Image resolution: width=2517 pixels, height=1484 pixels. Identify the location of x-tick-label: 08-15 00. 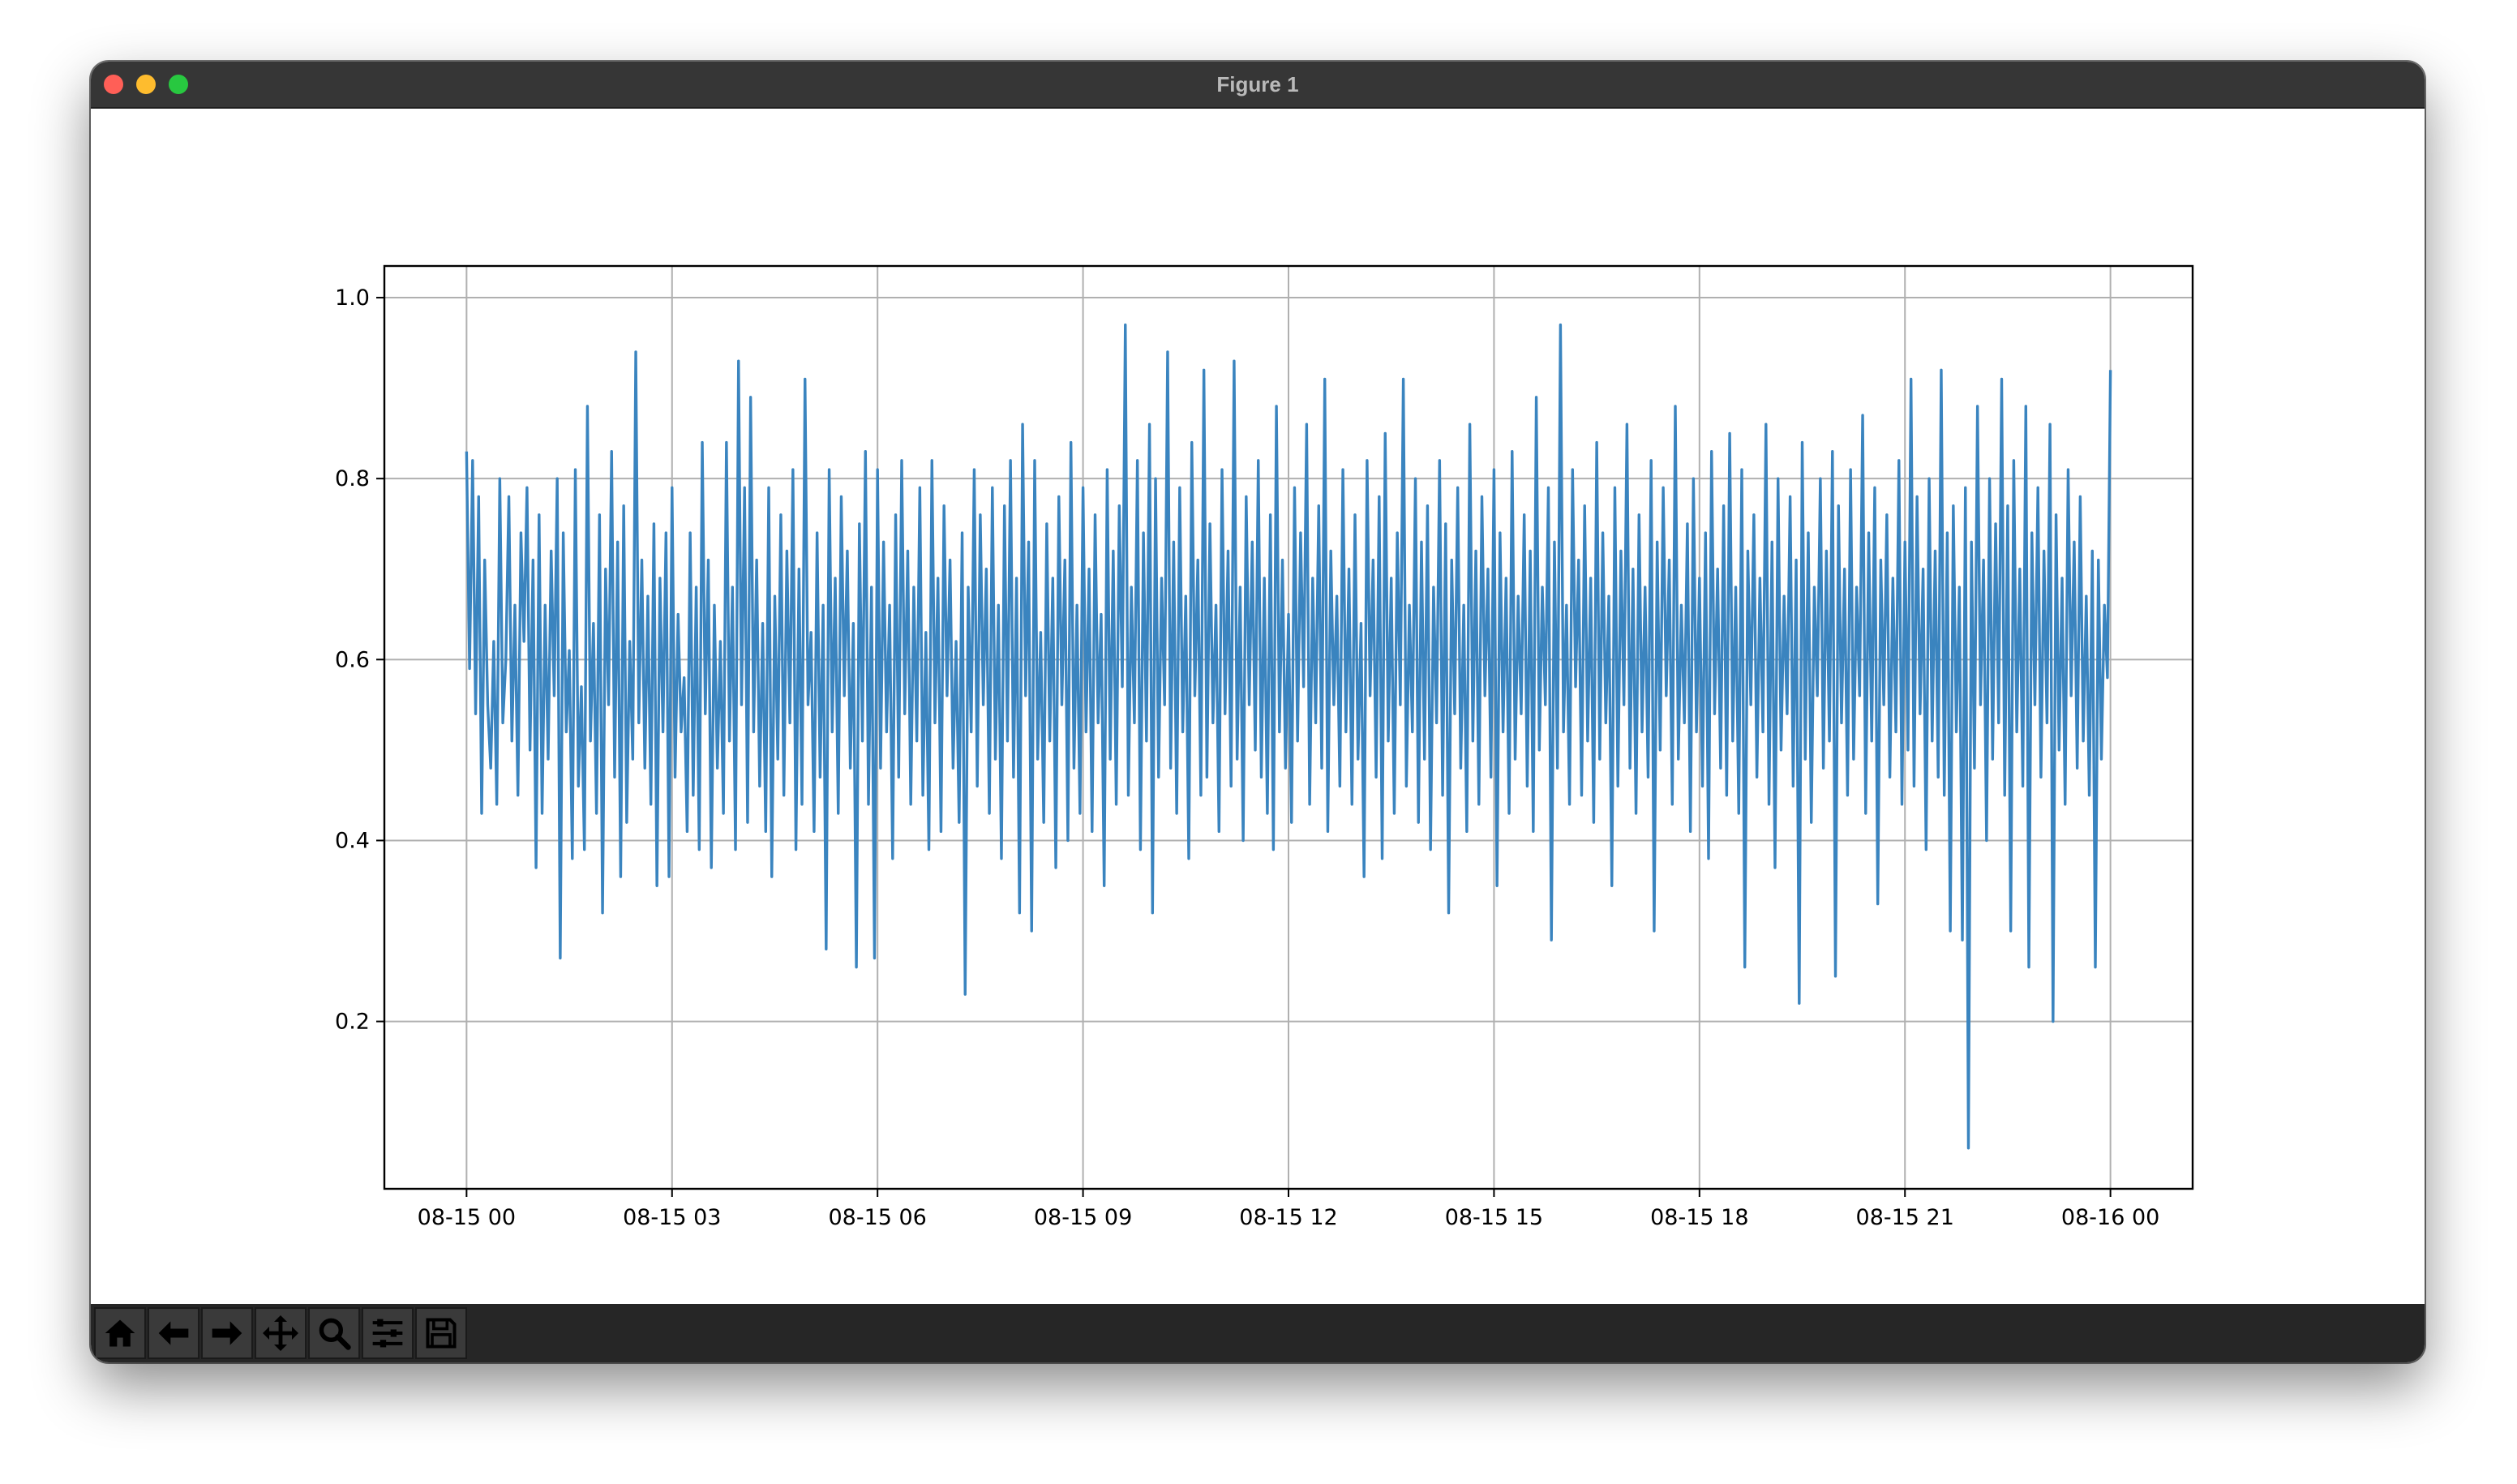
(467, 1217).